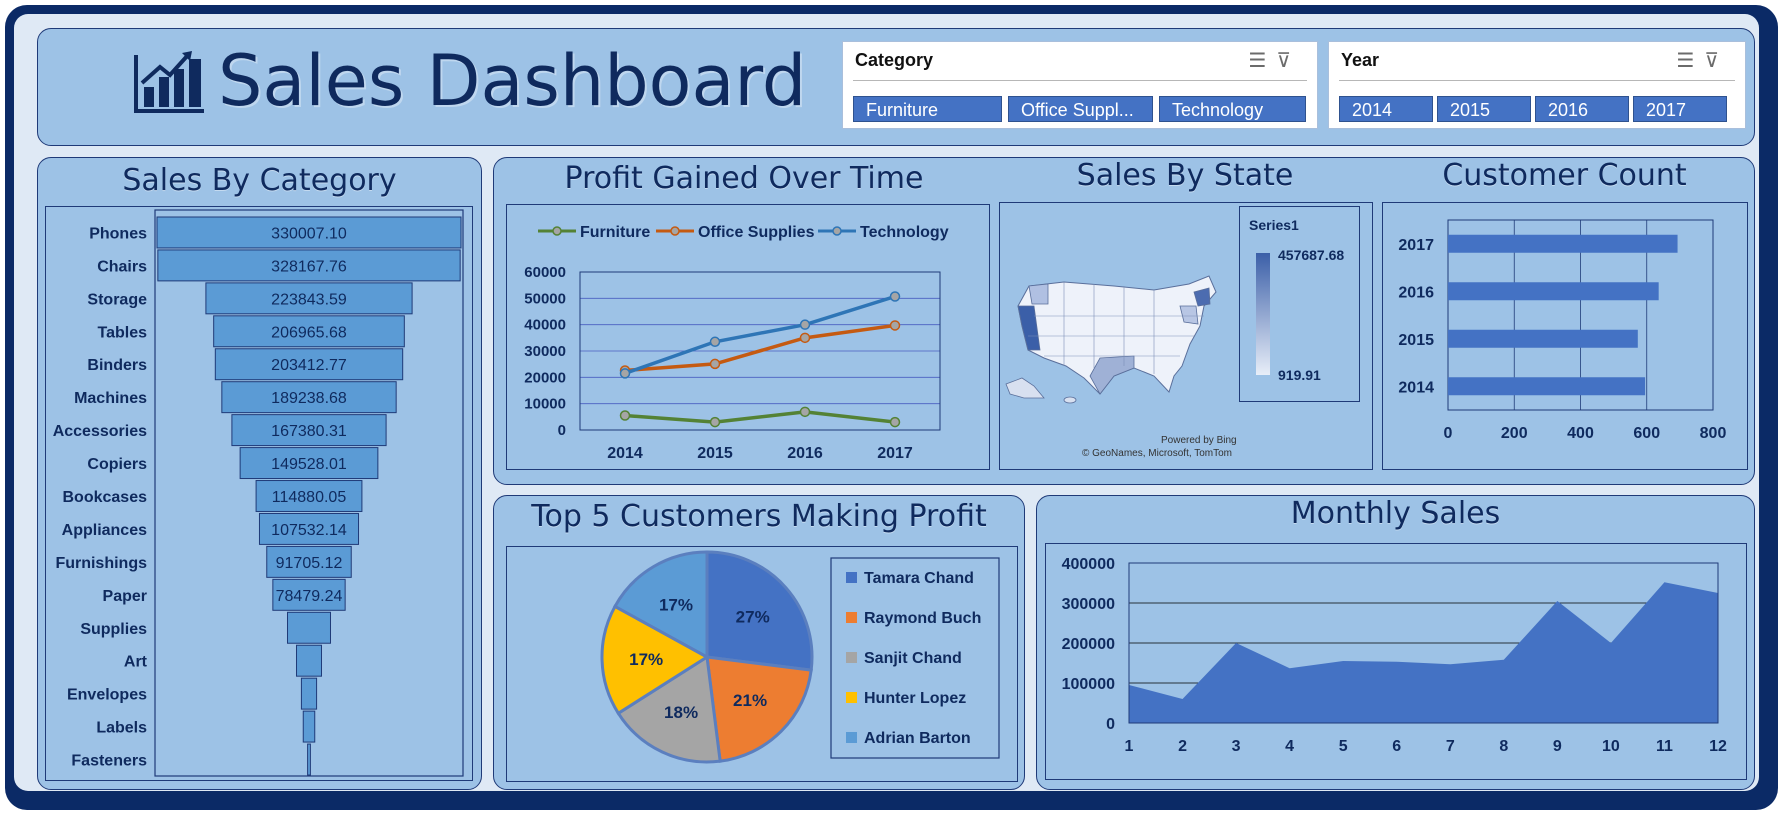  Describe the element at coordinates (913, 658) in the screenshot. I see `legend-label: Sanjit Chand` at that location.